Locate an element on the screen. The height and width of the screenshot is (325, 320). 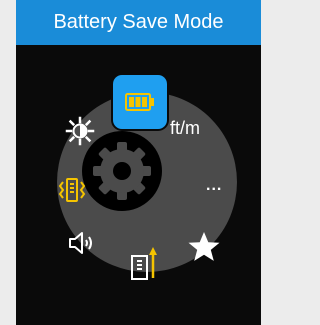
brightness-icon is located at coordinates (80, 131).